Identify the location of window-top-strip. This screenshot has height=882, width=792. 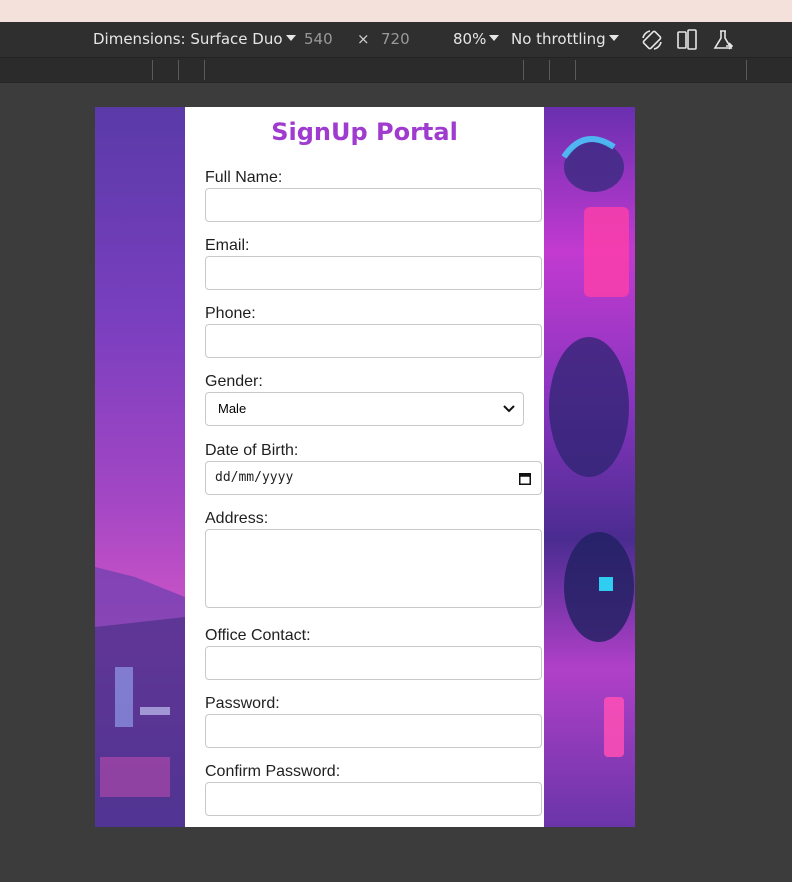
(396, 11).